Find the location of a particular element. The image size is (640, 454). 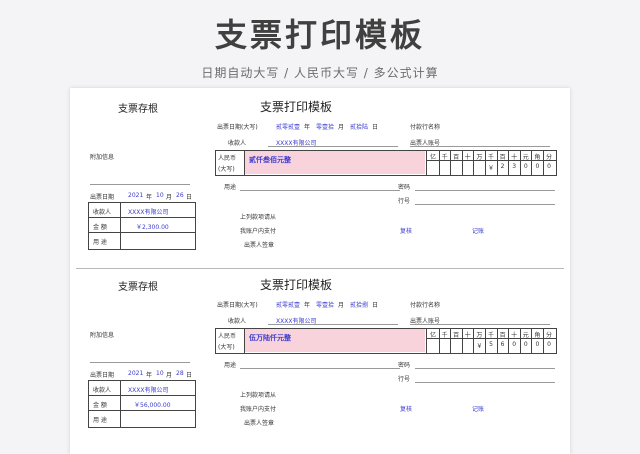

stub-amount: ￥56,000.00 is located at coordinates (152, 405).